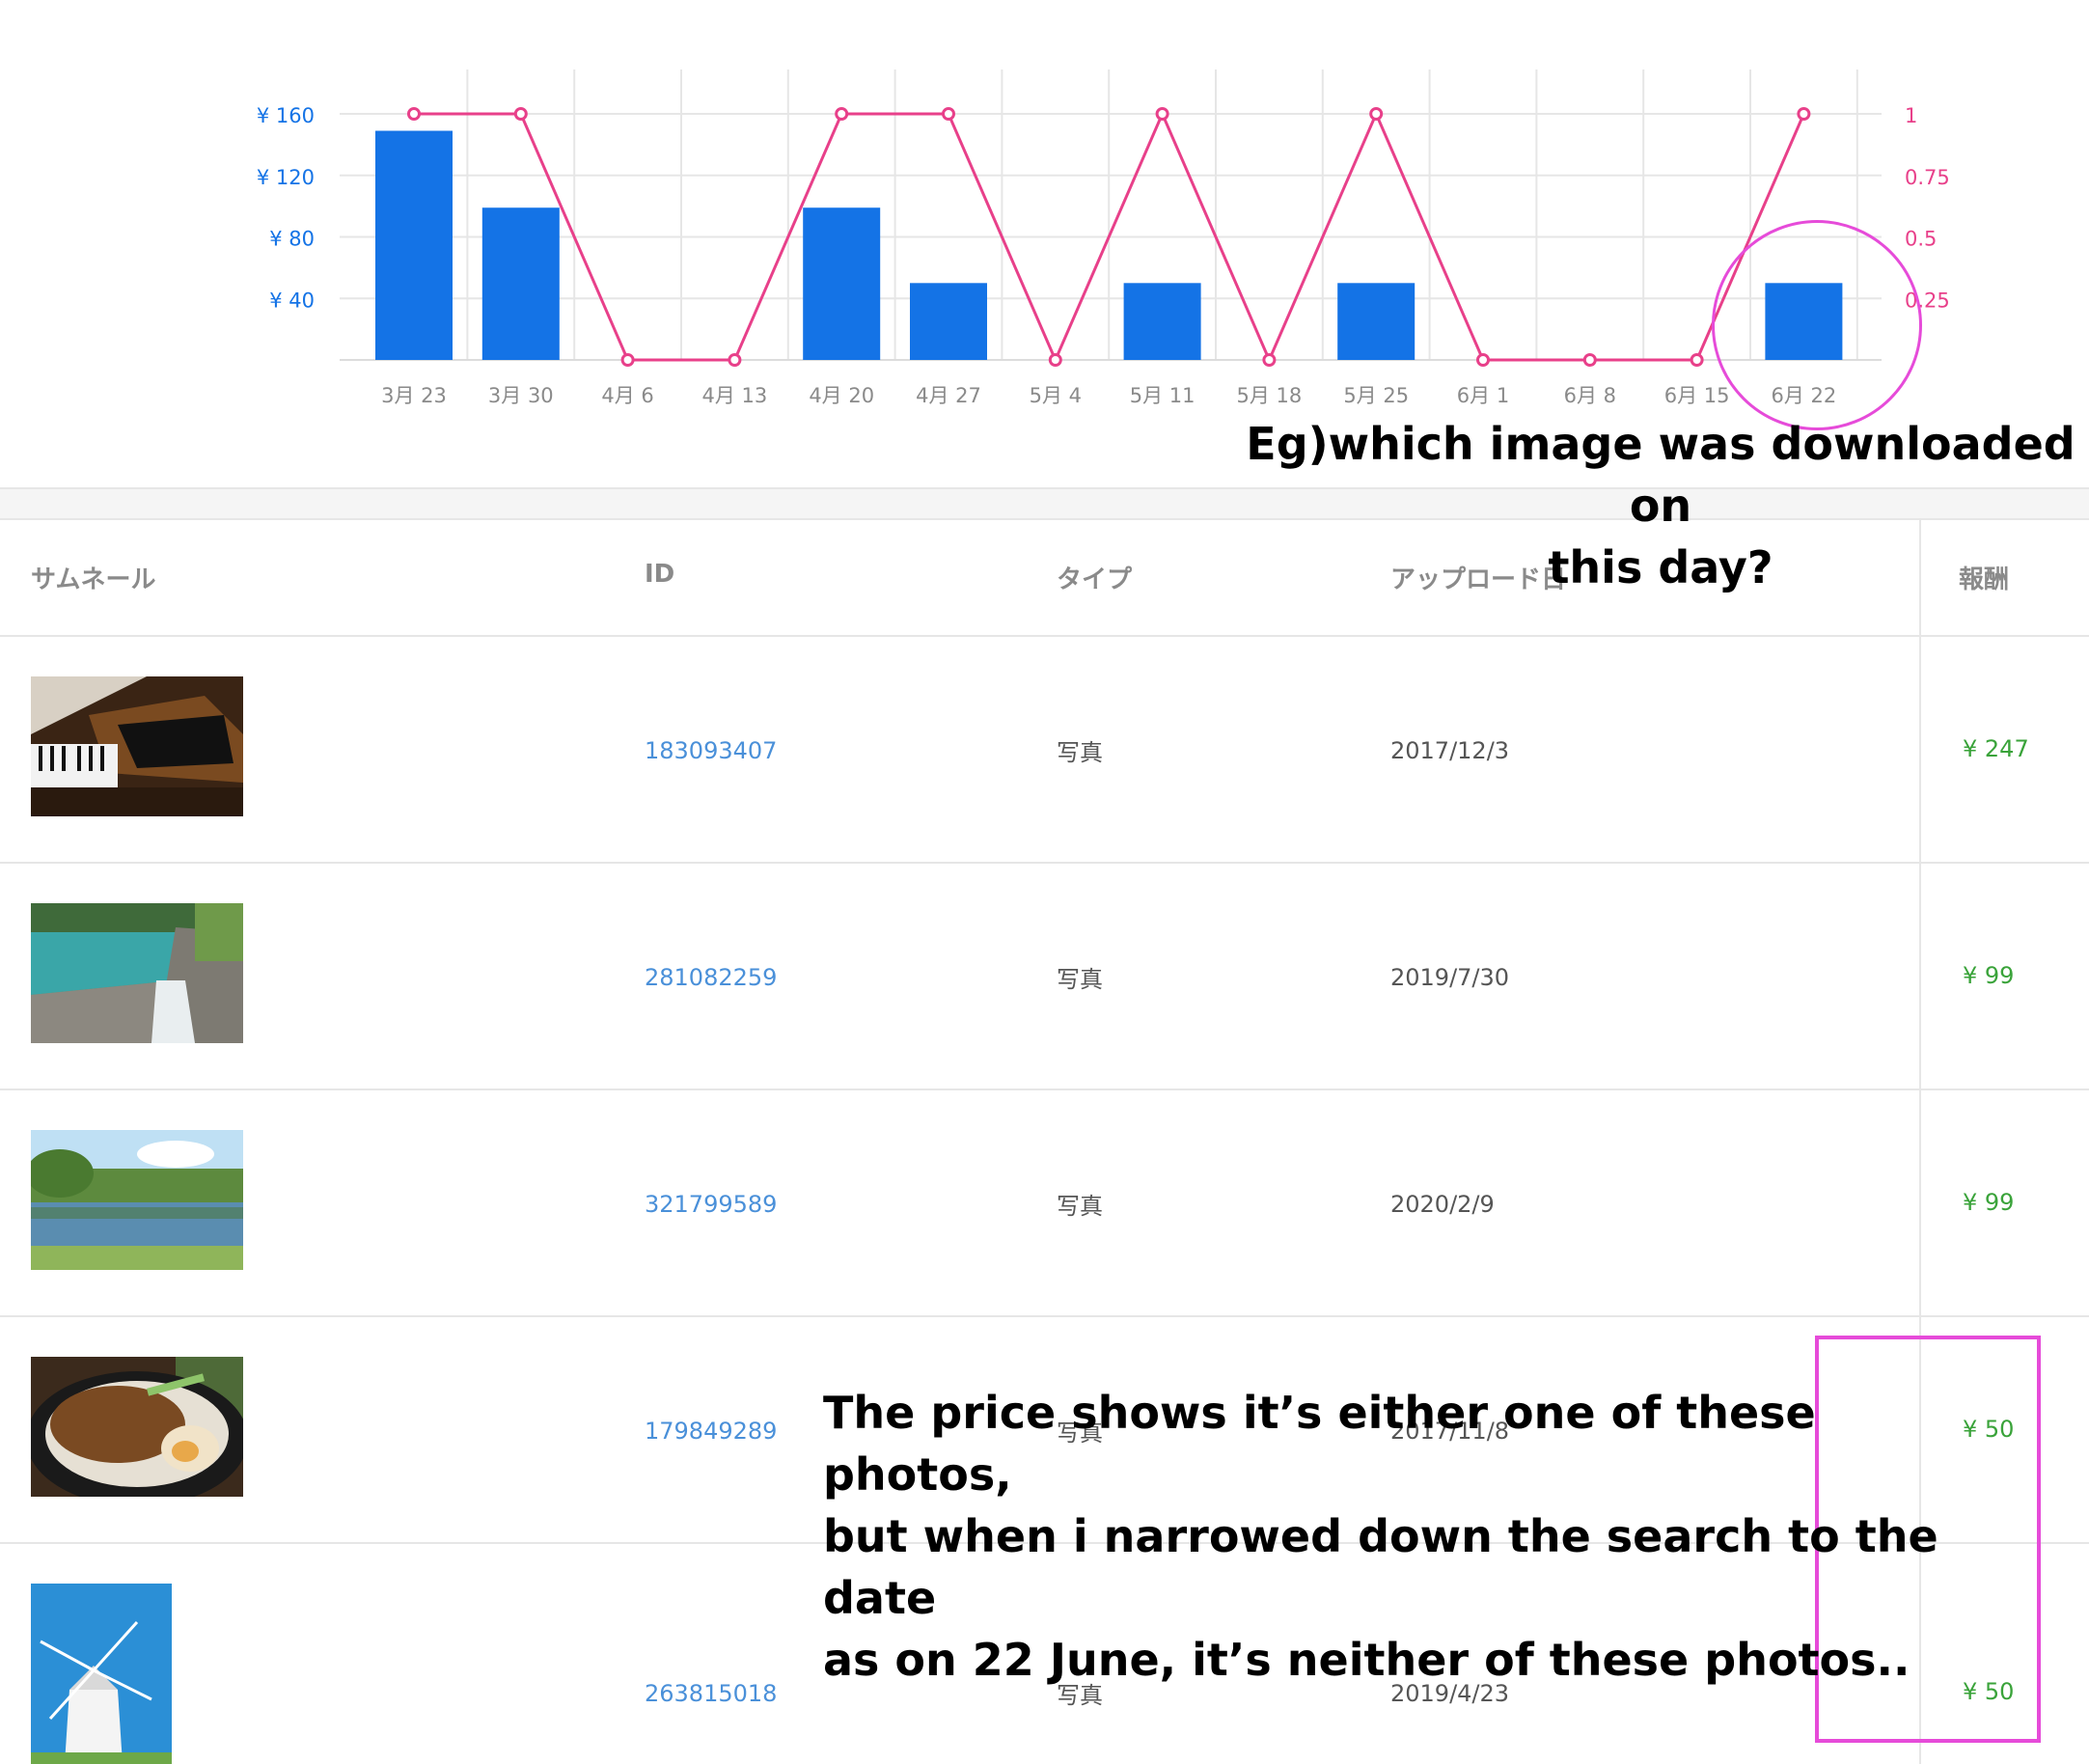 The width and height of the screenshot is (2089, 1764). I want to click on x-tick-label: 5月 18, so click(1270, 395).